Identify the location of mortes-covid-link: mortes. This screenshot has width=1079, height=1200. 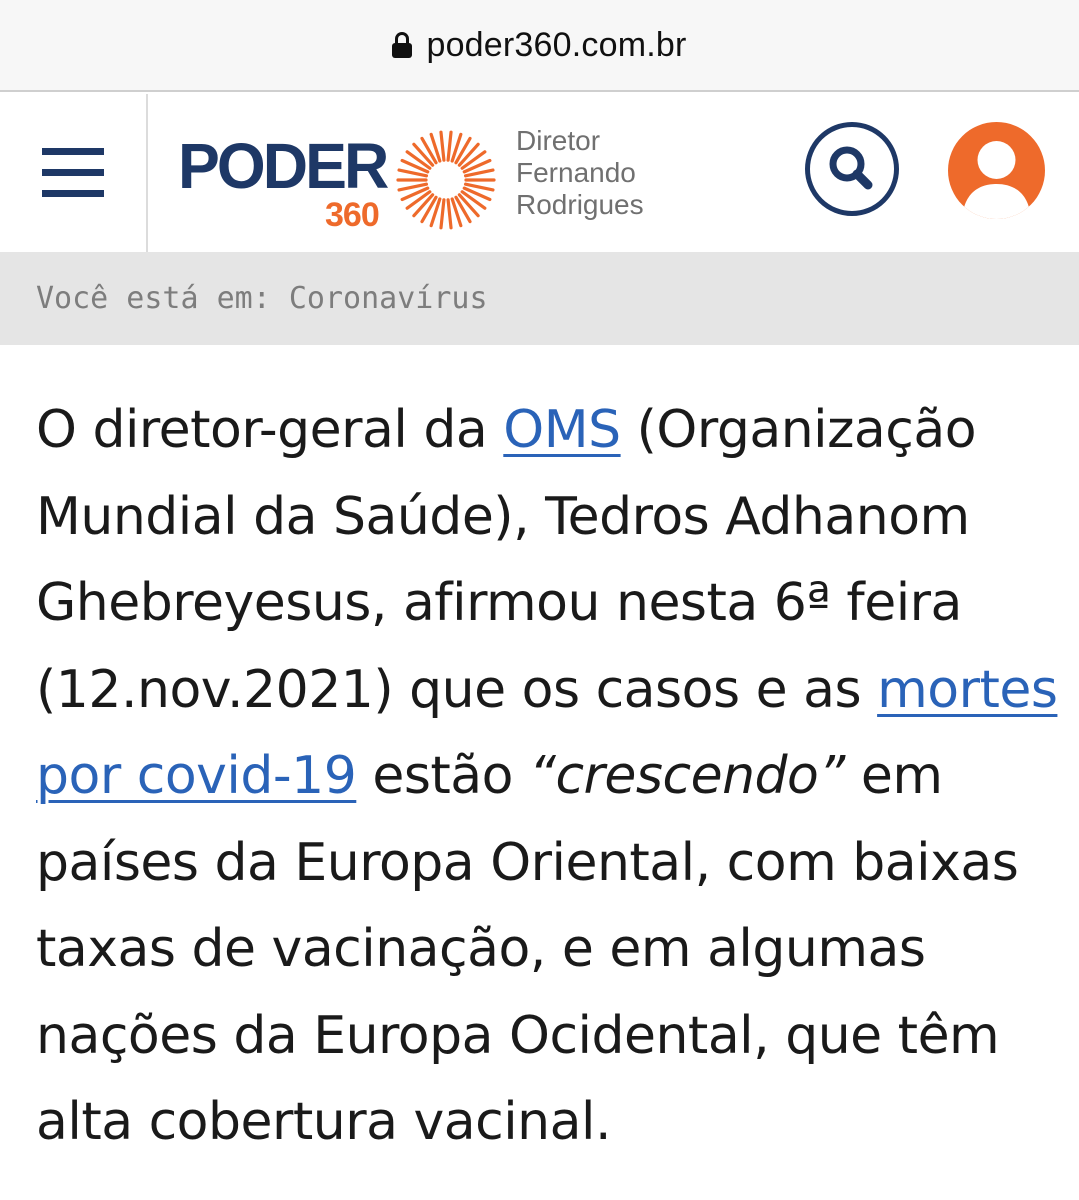
(967, 690).